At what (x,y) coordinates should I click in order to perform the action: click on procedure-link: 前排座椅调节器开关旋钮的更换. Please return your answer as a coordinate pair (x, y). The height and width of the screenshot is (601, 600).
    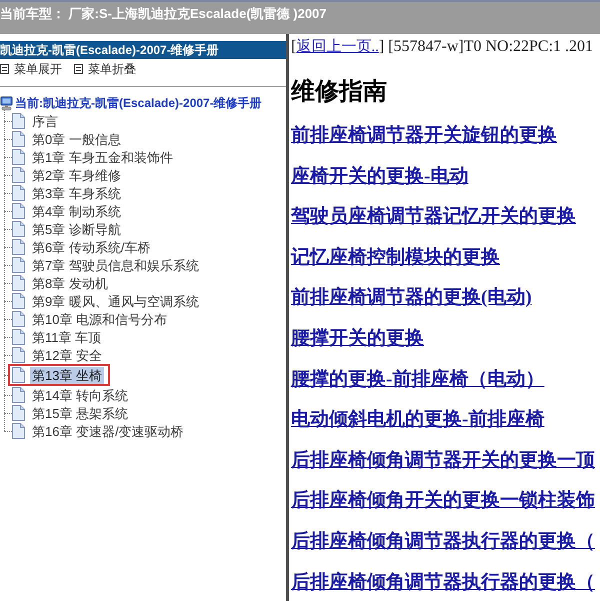
    Looking at the image, I should click on (424, 136).